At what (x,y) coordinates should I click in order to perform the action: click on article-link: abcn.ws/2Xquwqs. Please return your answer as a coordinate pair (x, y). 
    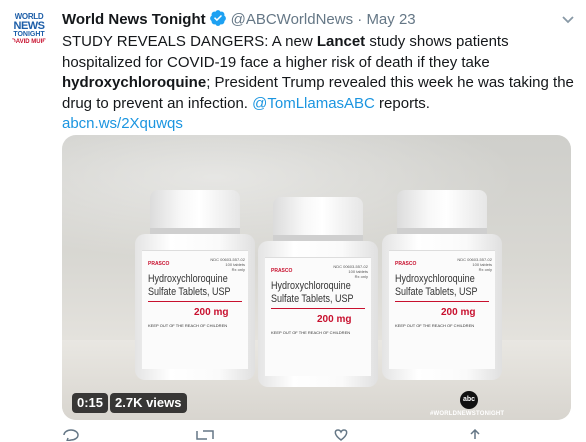
    Looking at the image, I should click on (122, 123).